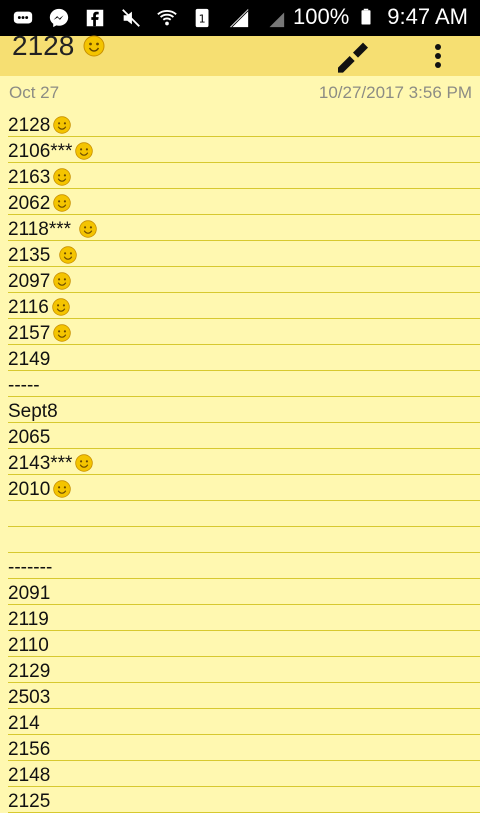 This screenshot has width=480, height=813. I want to click on more-options-button, so click(438, 56).